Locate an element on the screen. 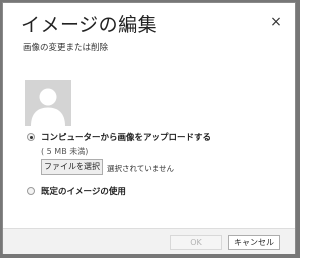 The height and width of the screenshot is (258, 320). default-user-avatar-icon is located at coordinates (48, 103).